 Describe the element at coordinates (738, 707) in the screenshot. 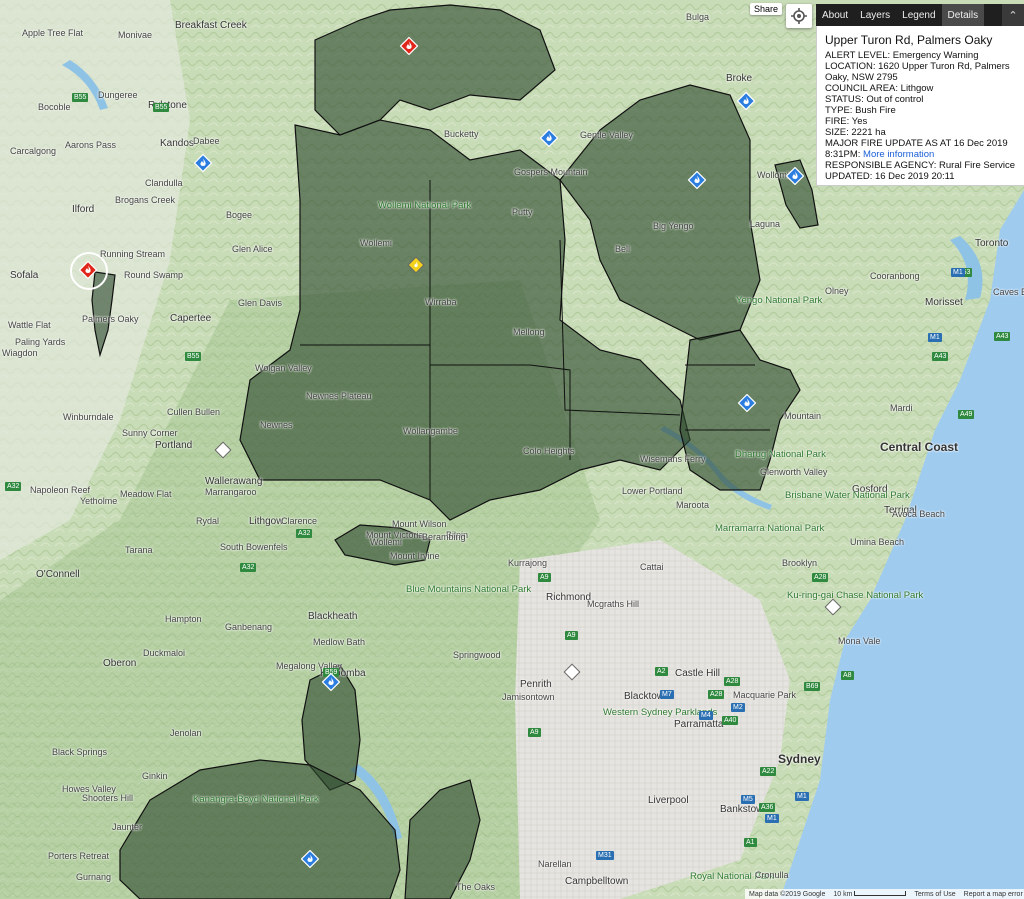

I see `road-shield: M2` at that location.